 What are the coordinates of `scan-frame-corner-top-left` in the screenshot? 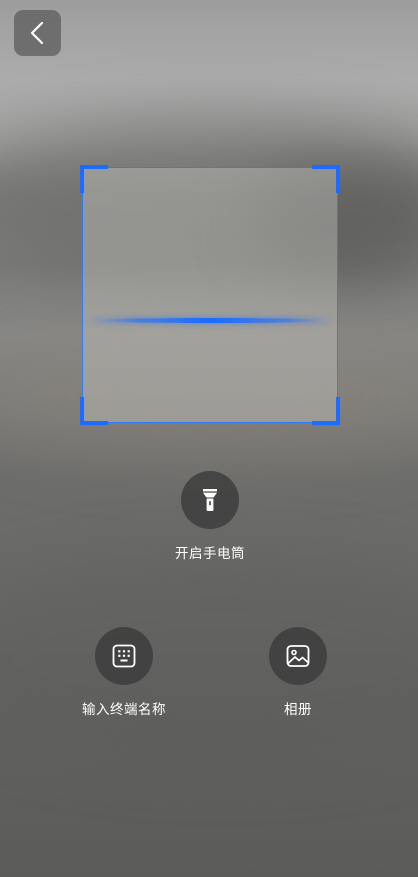 It's located at (94, 179).